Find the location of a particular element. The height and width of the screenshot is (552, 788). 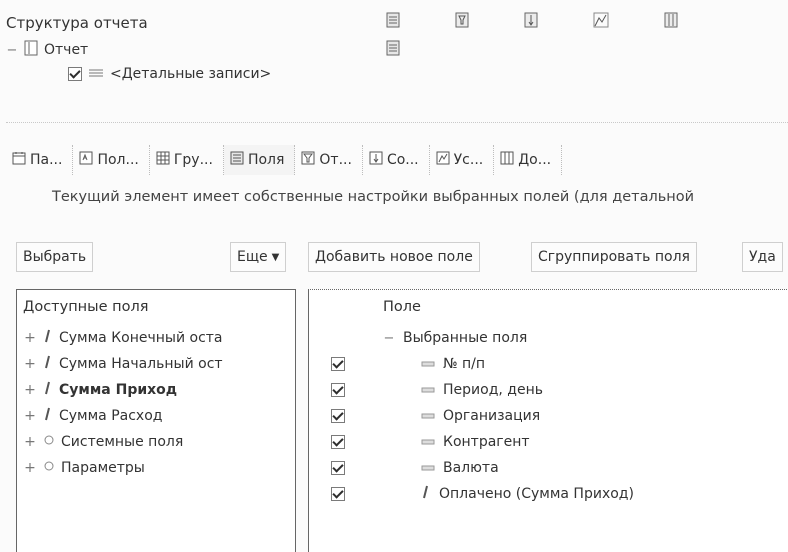

list-item: + Сумма Начальный ост is located at coordinates (123, 364).